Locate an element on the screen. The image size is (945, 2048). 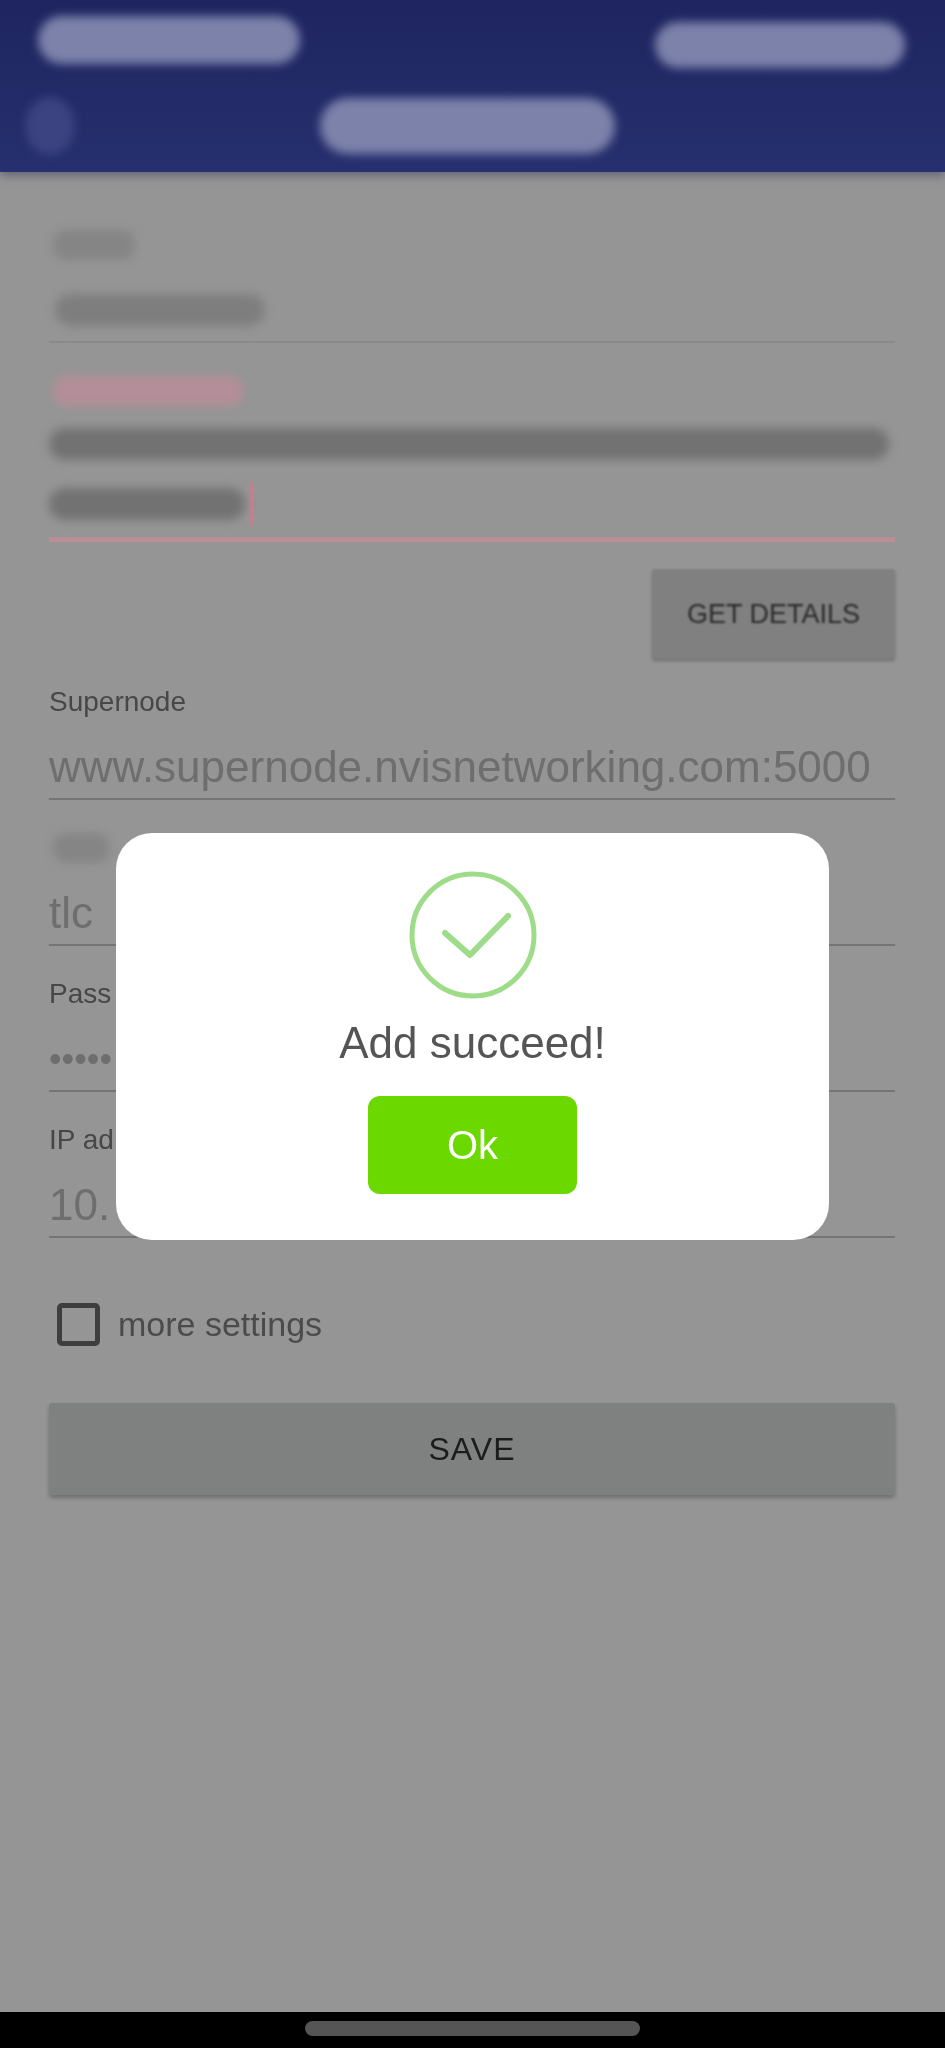
field-label: Pass is located at coordinates (80, 994).